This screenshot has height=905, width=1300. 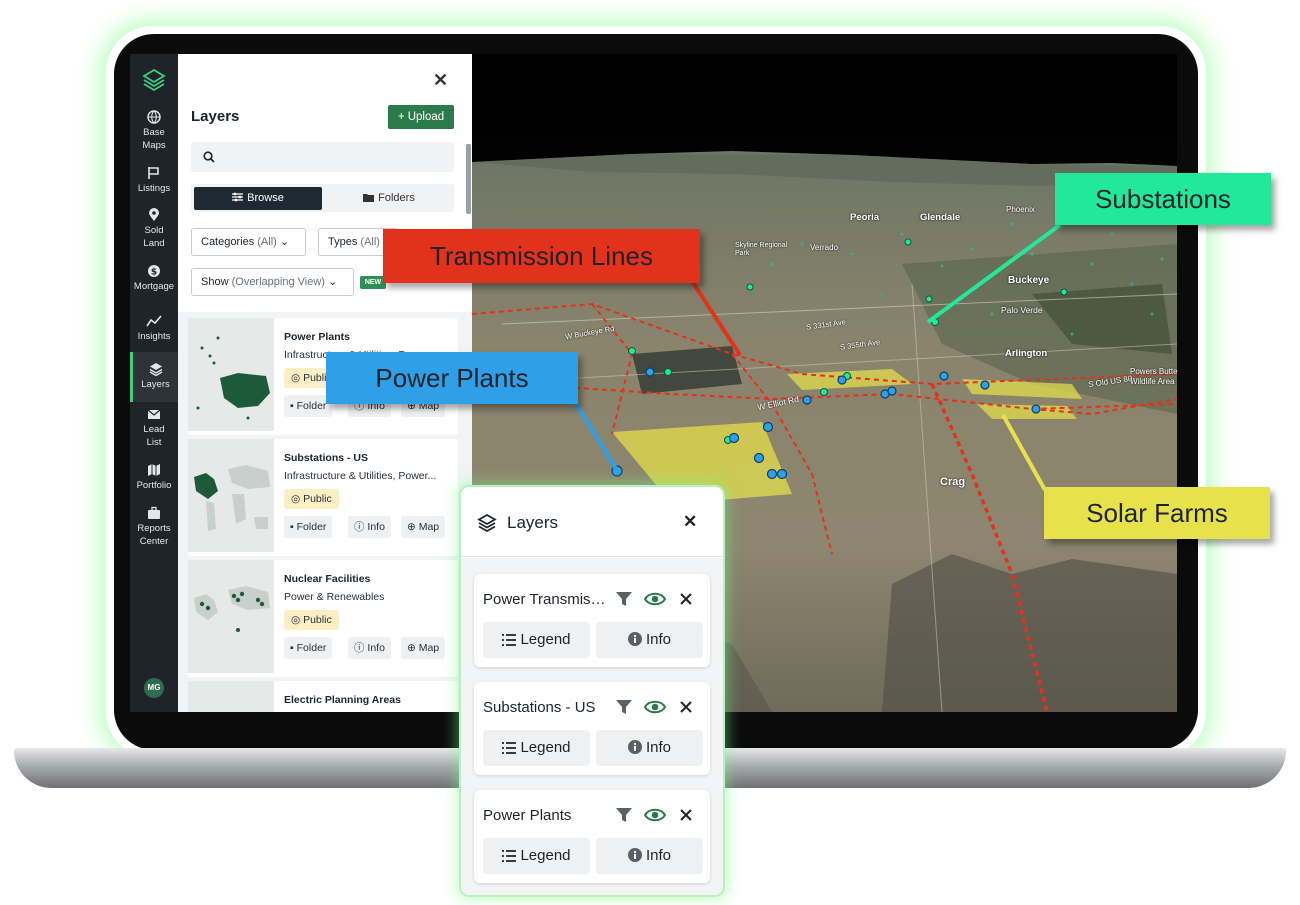 I want to click on active-layer-name: Power Transmission Lines, so click(x=545, y=599).